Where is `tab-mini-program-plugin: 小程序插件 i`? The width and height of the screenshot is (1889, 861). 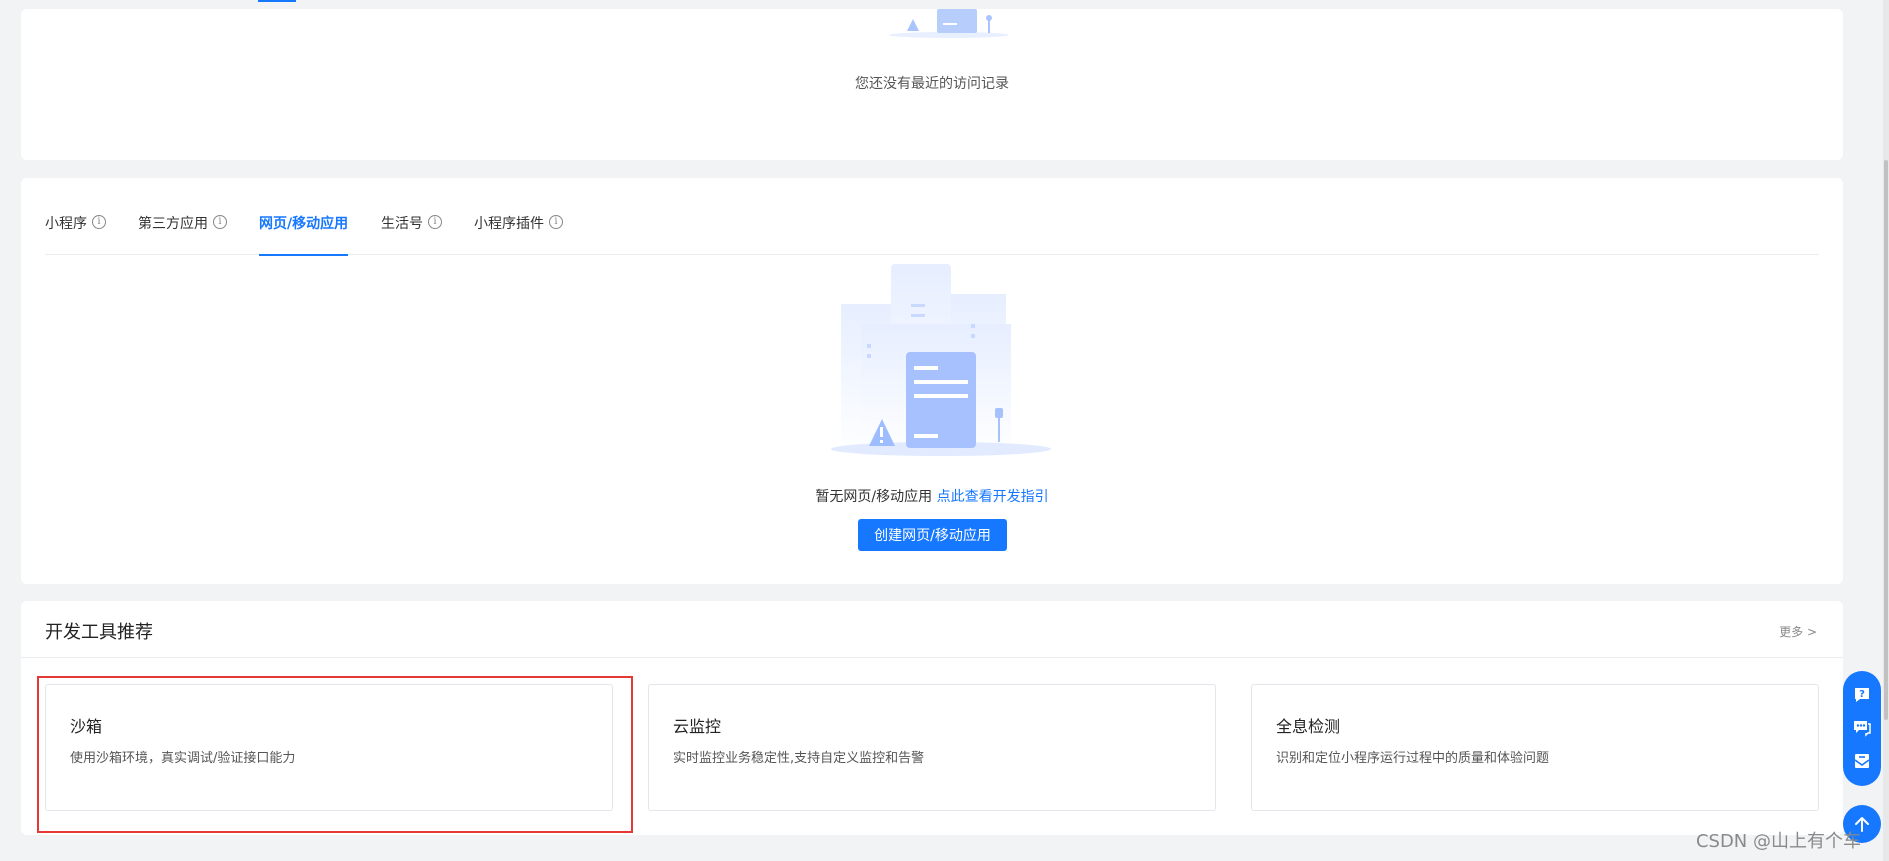 tab-mini-program-plugin: 小程序插件 i is located at coordinates (518, 234).